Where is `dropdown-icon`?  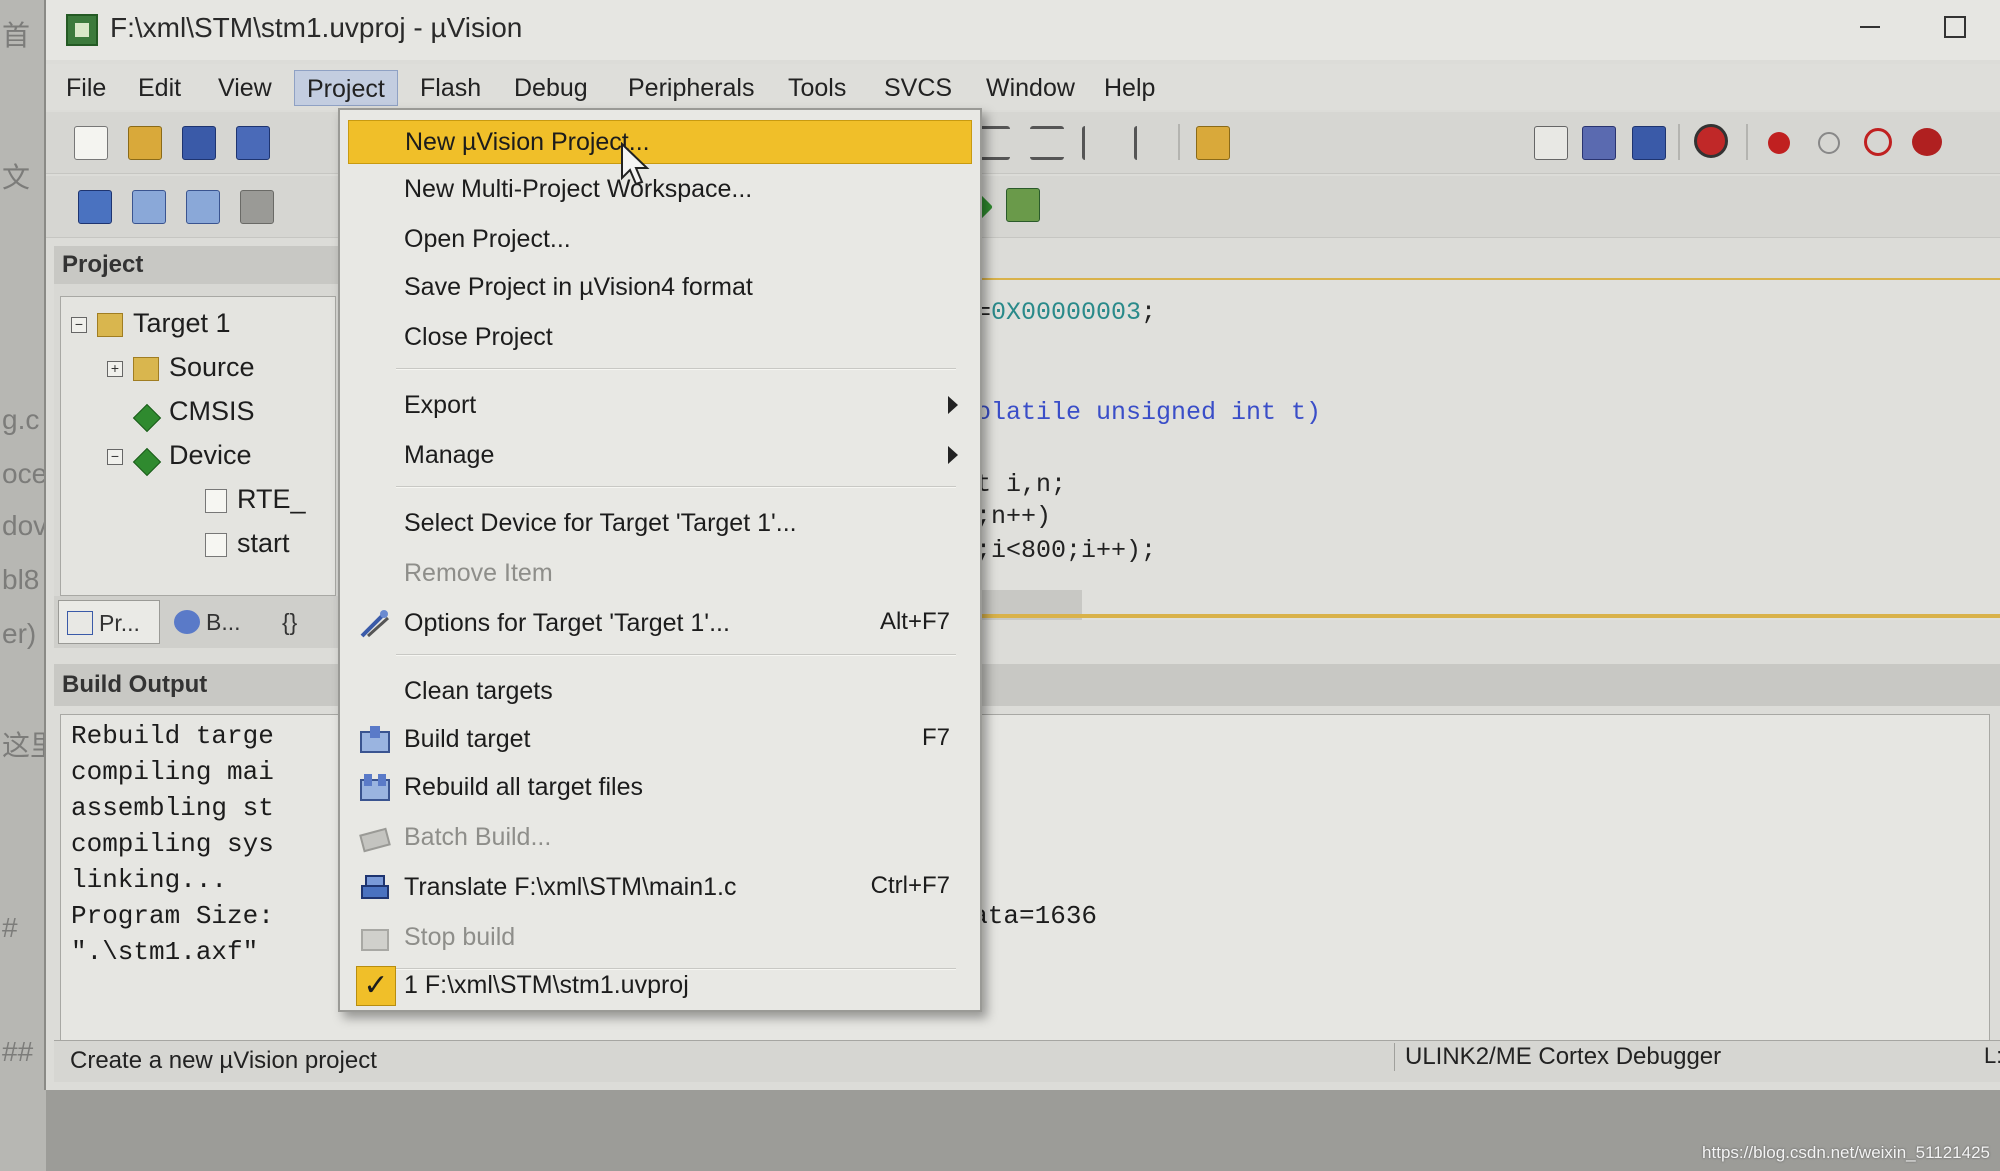 dropdown-icon is located at coordinates (1551, 143).